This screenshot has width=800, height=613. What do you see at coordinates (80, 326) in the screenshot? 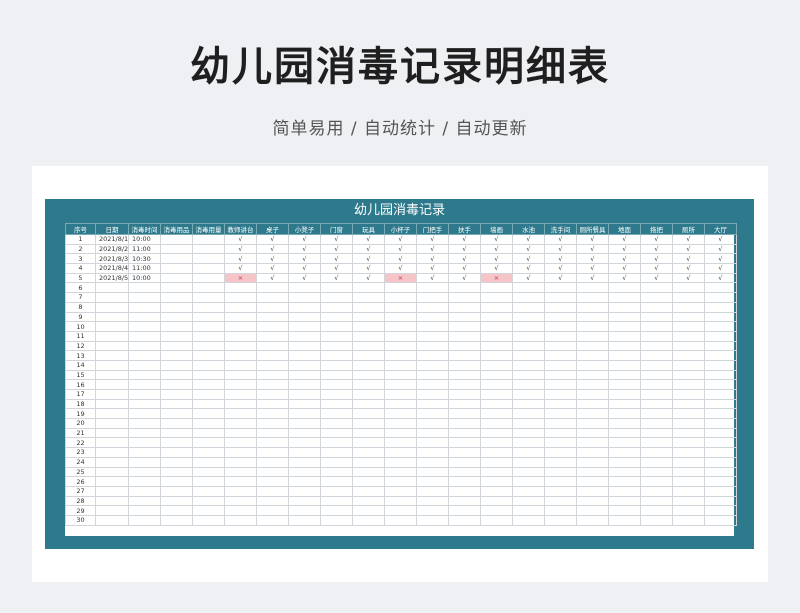
I see `table-cell: 10` at bounding box center [80, 326].